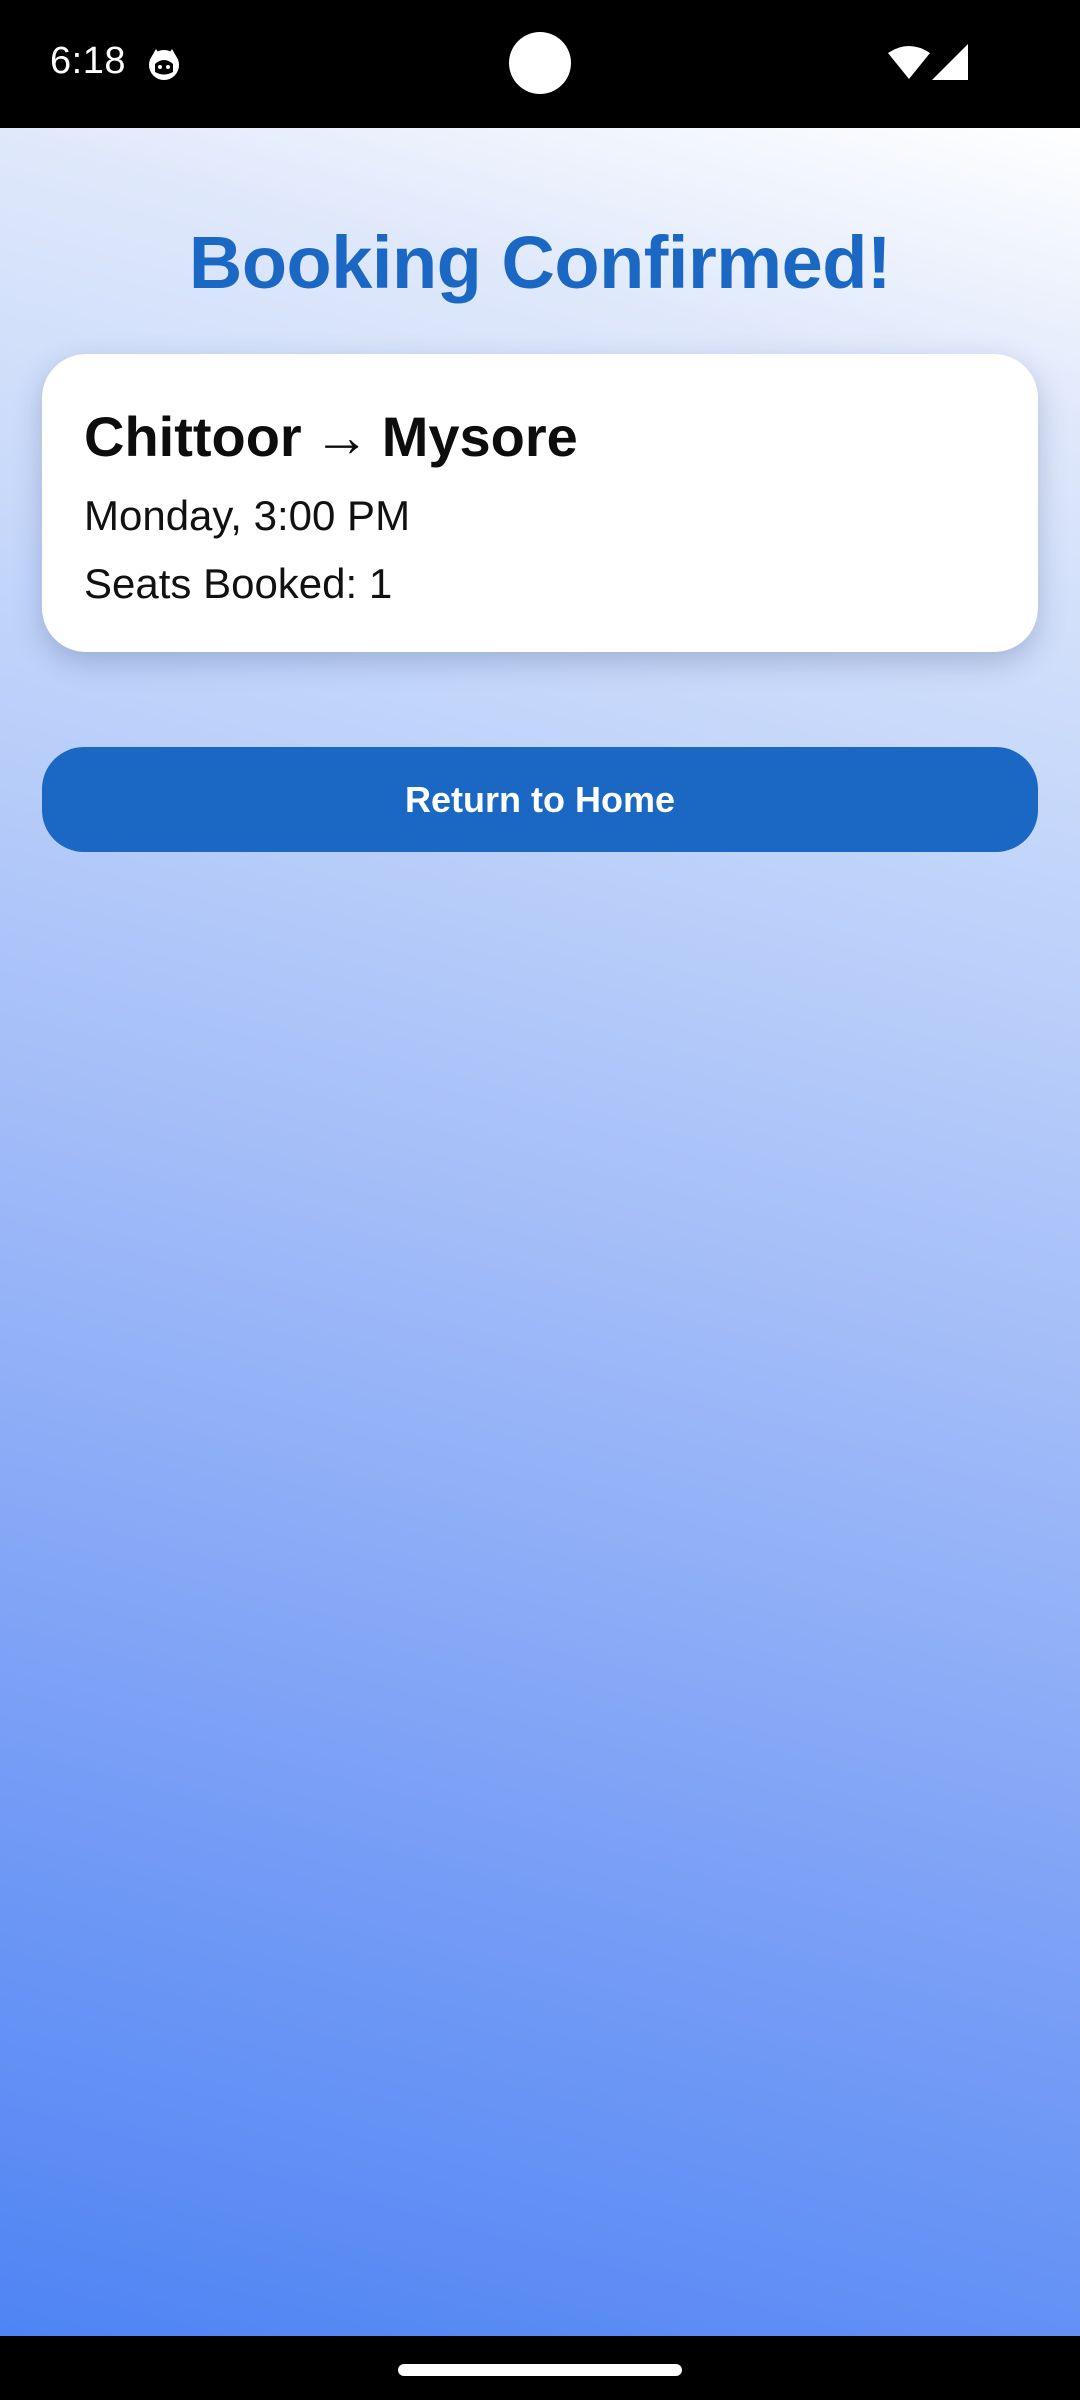  What do you see at coordinates (909, 62) in the screenshot?
I see `wifi-icon` at bounding box center [909, 62].